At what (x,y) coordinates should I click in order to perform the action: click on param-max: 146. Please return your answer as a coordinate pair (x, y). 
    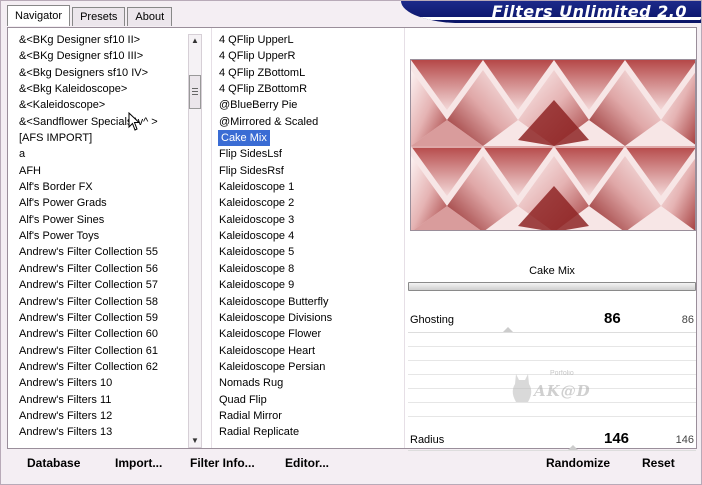
    Looking at the image, I should click on (684, 440).